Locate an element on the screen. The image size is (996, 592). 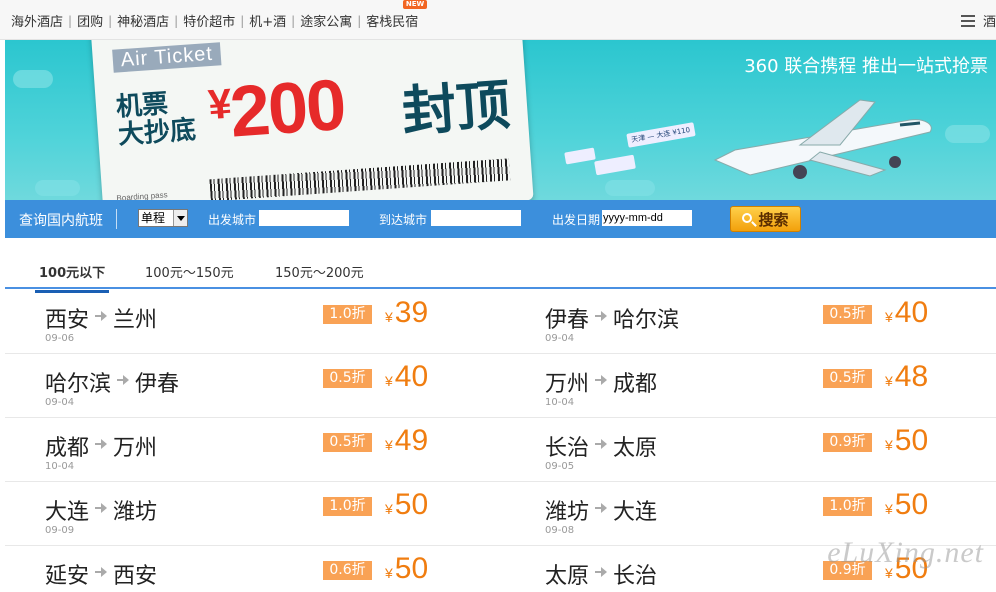
destination-city: 太原 is located at coordinates (635, 448).